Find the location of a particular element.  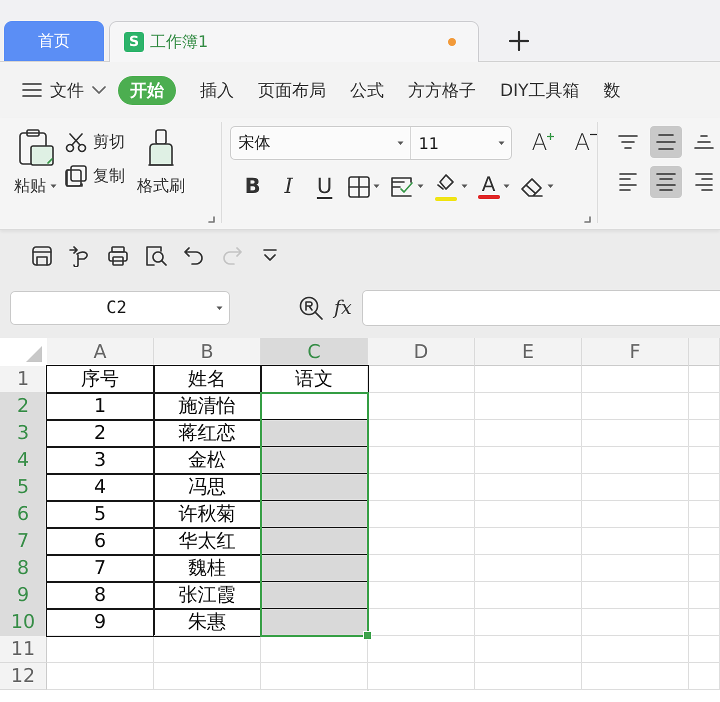

bold-button: B is located at coordinates (253, 187).